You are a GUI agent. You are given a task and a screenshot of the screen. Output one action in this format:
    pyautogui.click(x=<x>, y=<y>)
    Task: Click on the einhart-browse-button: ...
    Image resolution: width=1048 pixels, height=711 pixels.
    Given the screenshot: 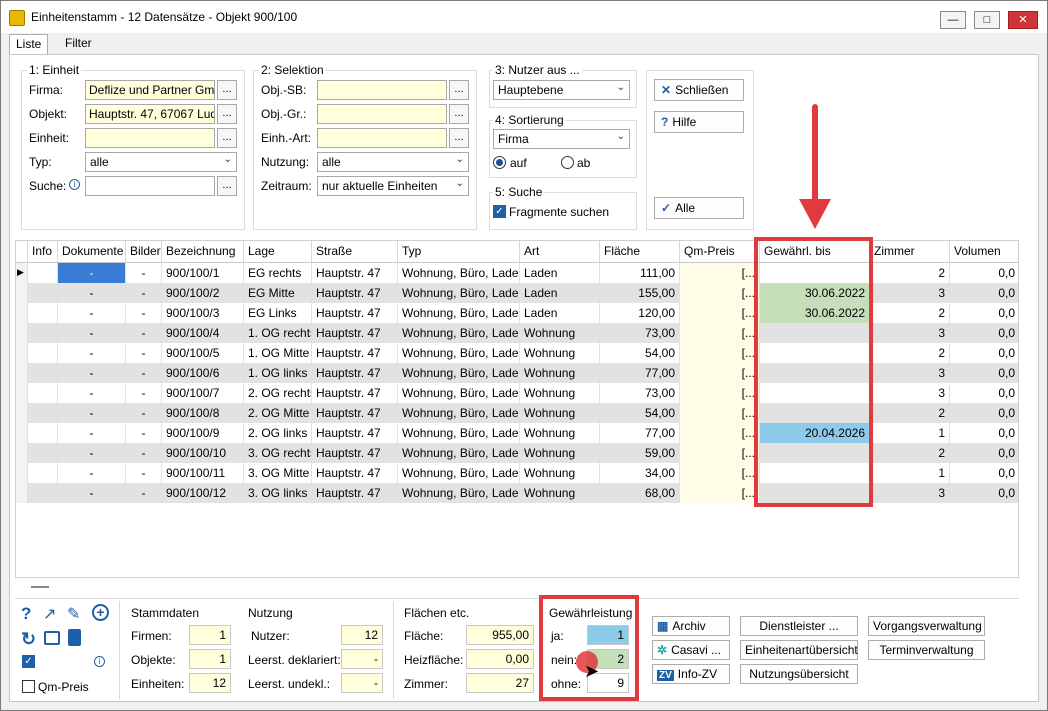 What is the action you would take?
    pyautogui.click(x=459, y=138)
    